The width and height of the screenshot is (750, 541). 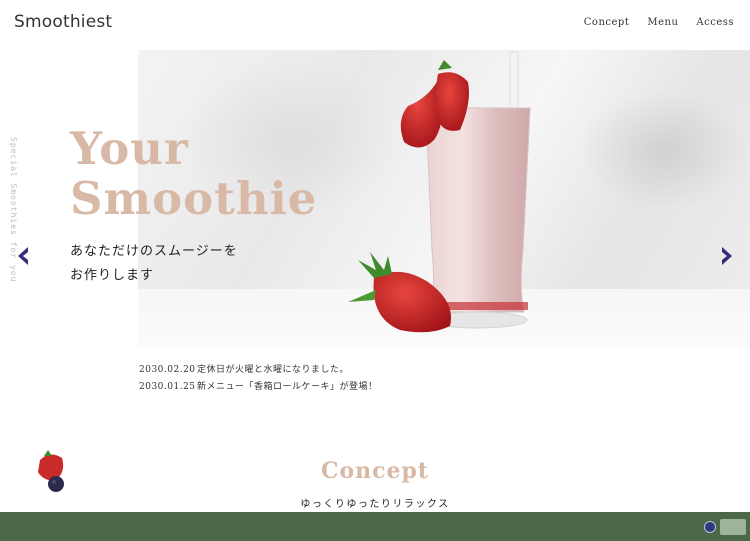 I want to click on nav-concept: Concept, so click(x=607, y=22).